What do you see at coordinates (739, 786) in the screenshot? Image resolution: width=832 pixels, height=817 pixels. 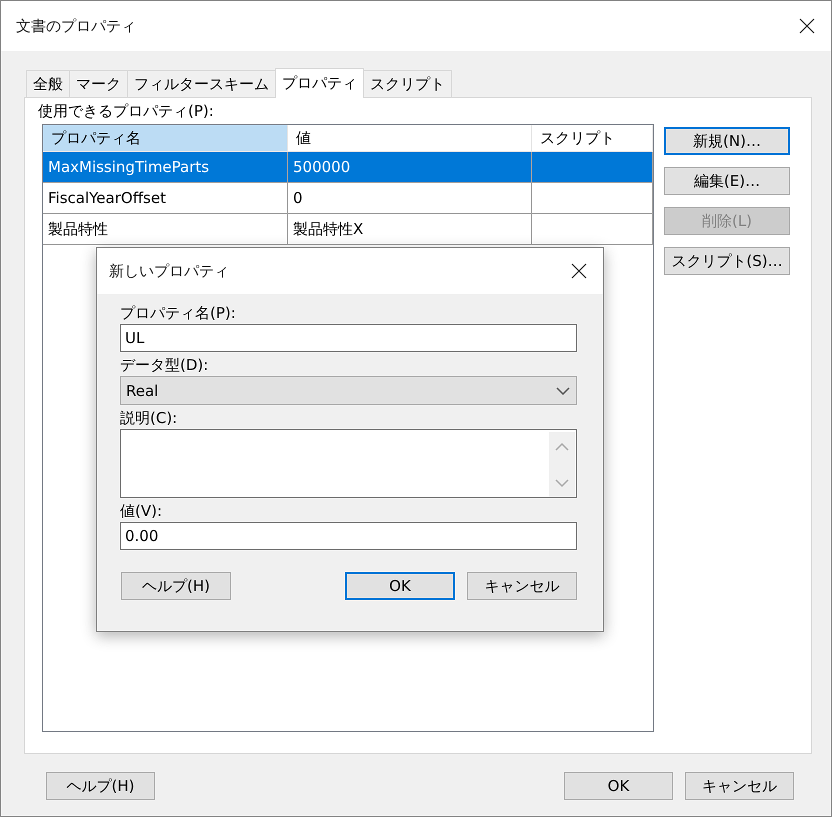 I see `footer-button: キャンセル` at bounding box center [739, 786].